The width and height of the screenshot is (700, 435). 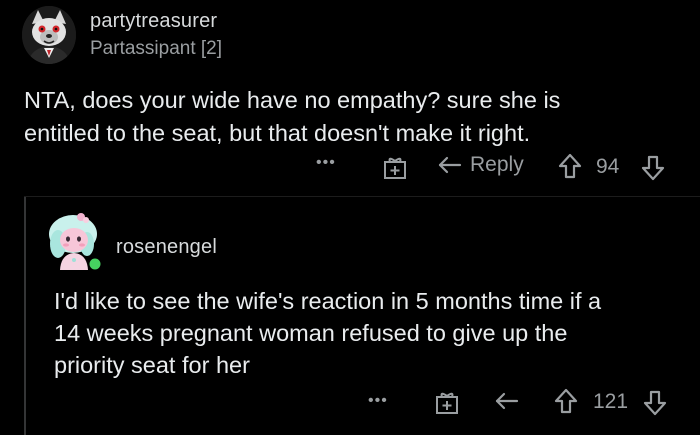 I want to click on vote-score: 94, so click(x=608, y=166).